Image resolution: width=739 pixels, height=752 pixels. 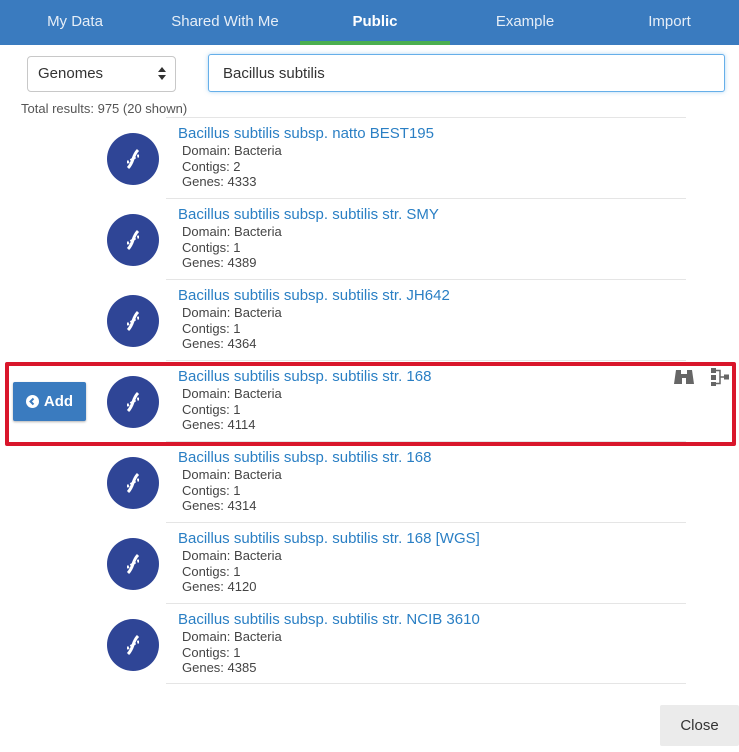 I want to click on chevron-left-icon, so click(x=32, y=401).